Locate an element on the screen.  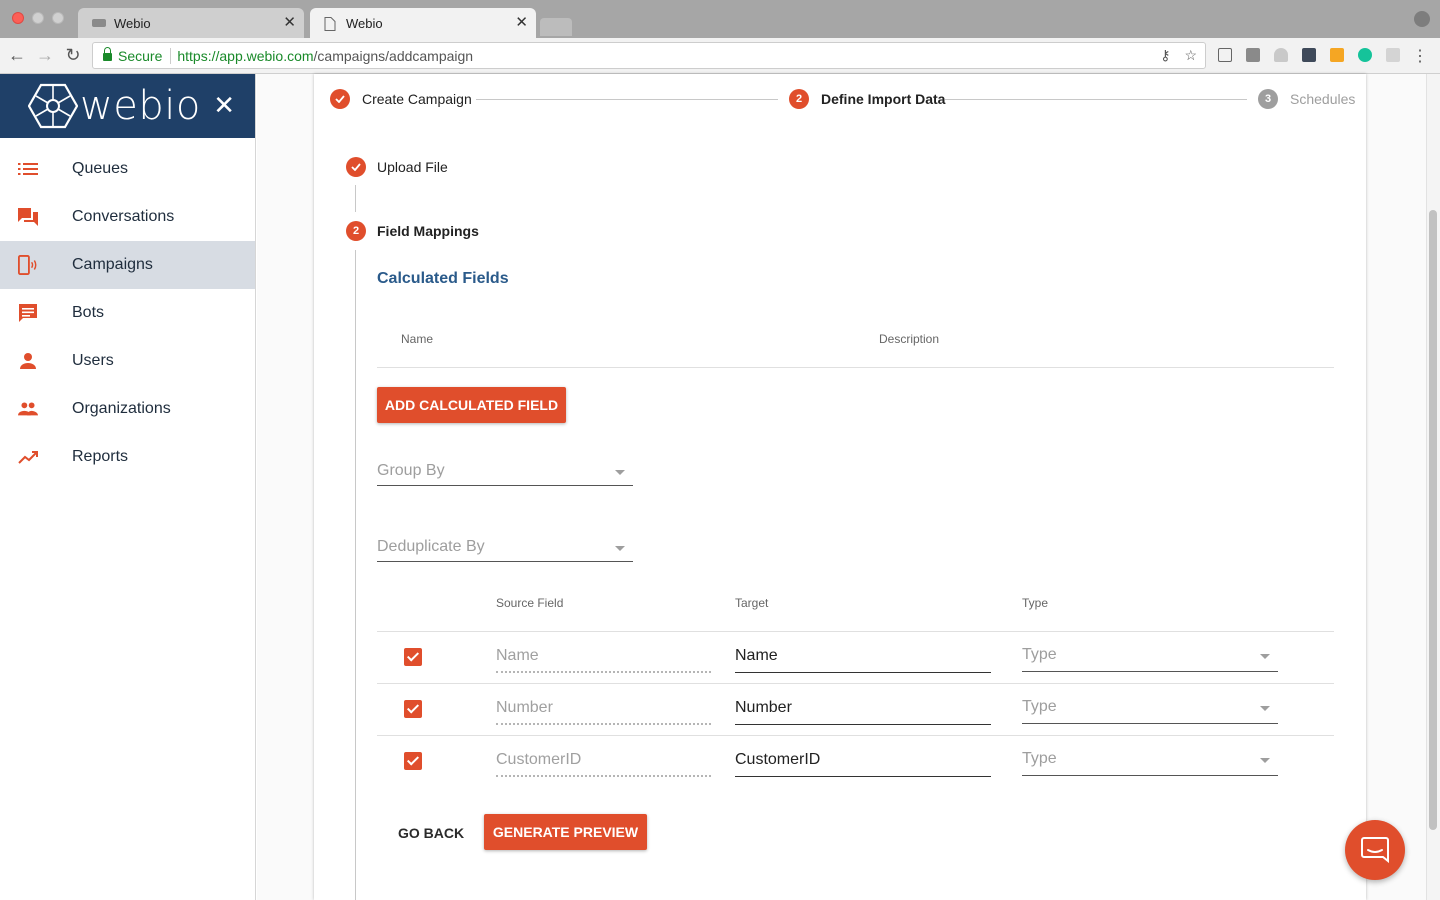
substep-label: Upload File is located at coordinates (412, 167).